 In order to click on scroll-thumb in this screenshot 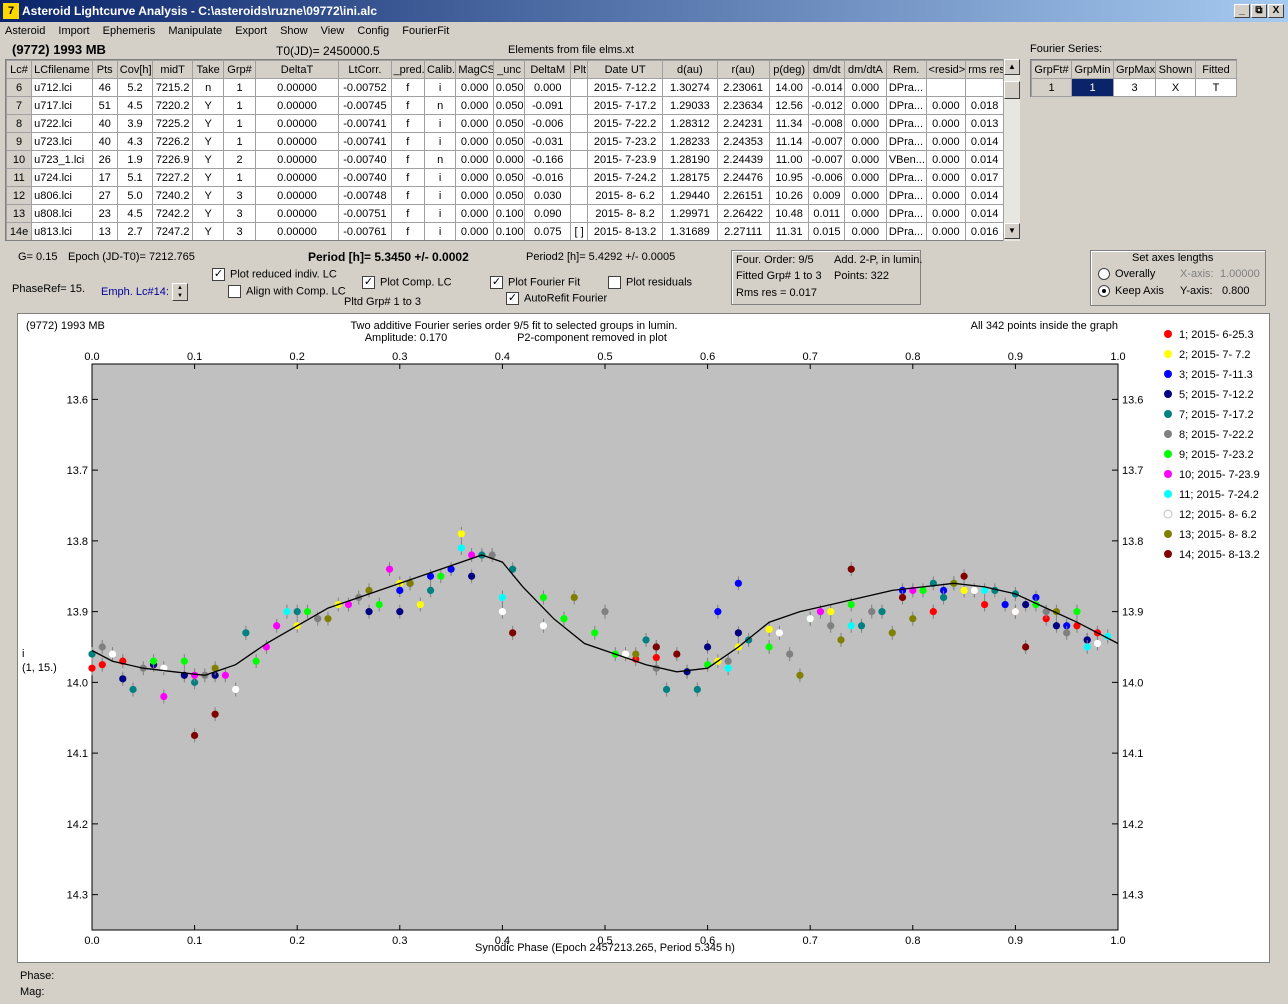, I will do `click(1012, 90)`.